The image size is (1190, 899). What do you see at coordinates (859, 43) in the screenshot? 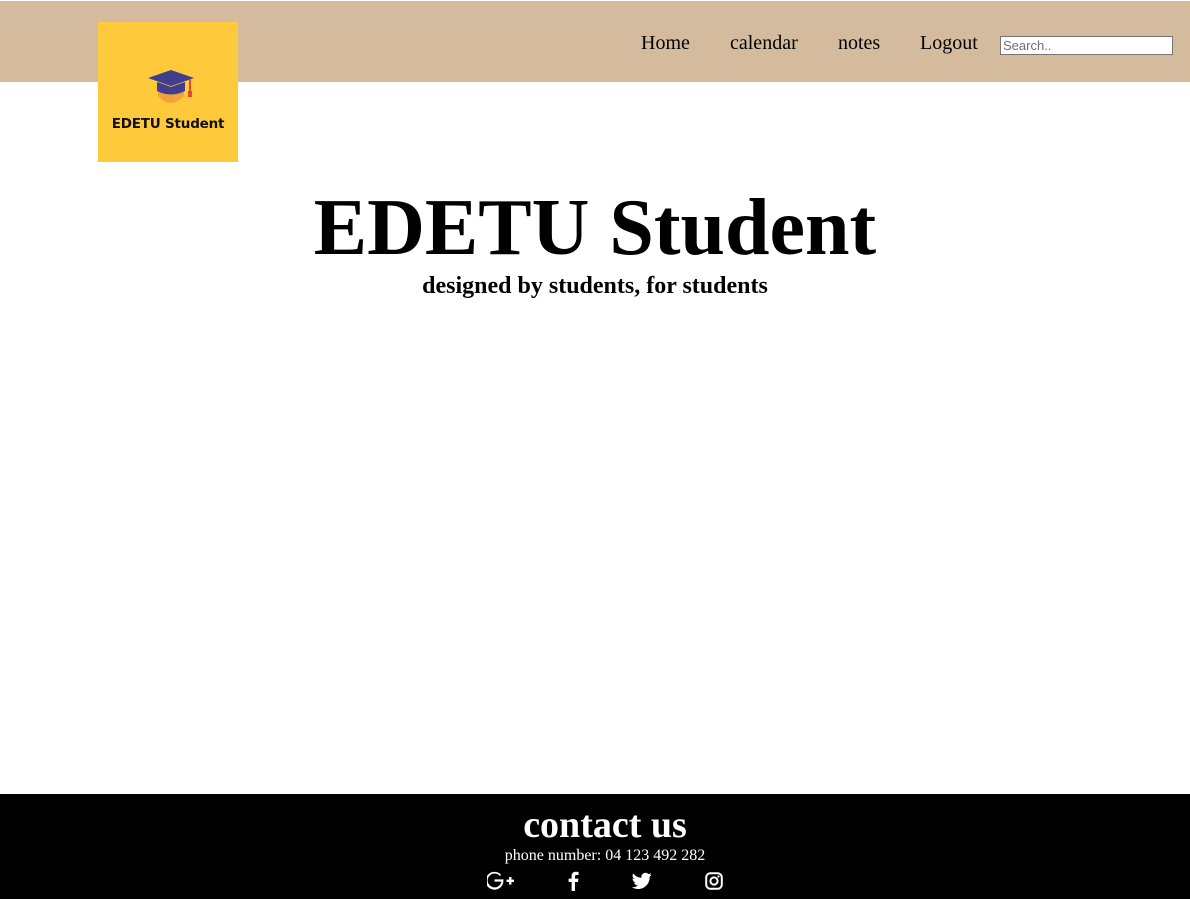
I see `nav-notes-link: notes` at bounding box center [859, 43].